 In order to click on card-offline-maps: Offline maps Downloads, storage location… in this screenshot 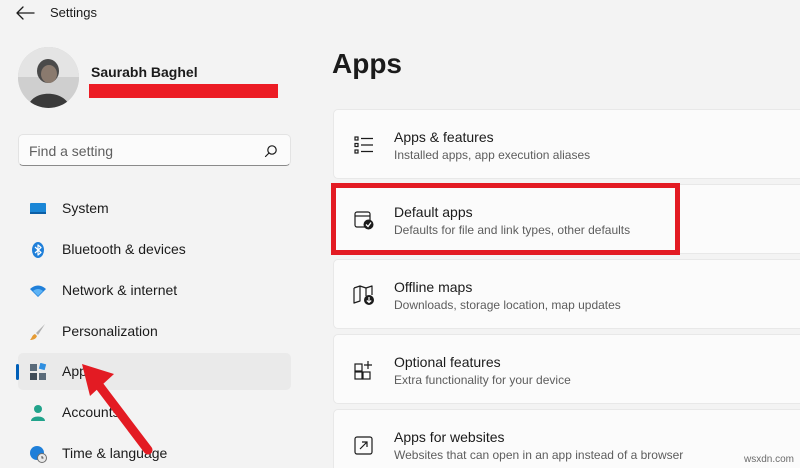, I will do `click(566, 294)`.